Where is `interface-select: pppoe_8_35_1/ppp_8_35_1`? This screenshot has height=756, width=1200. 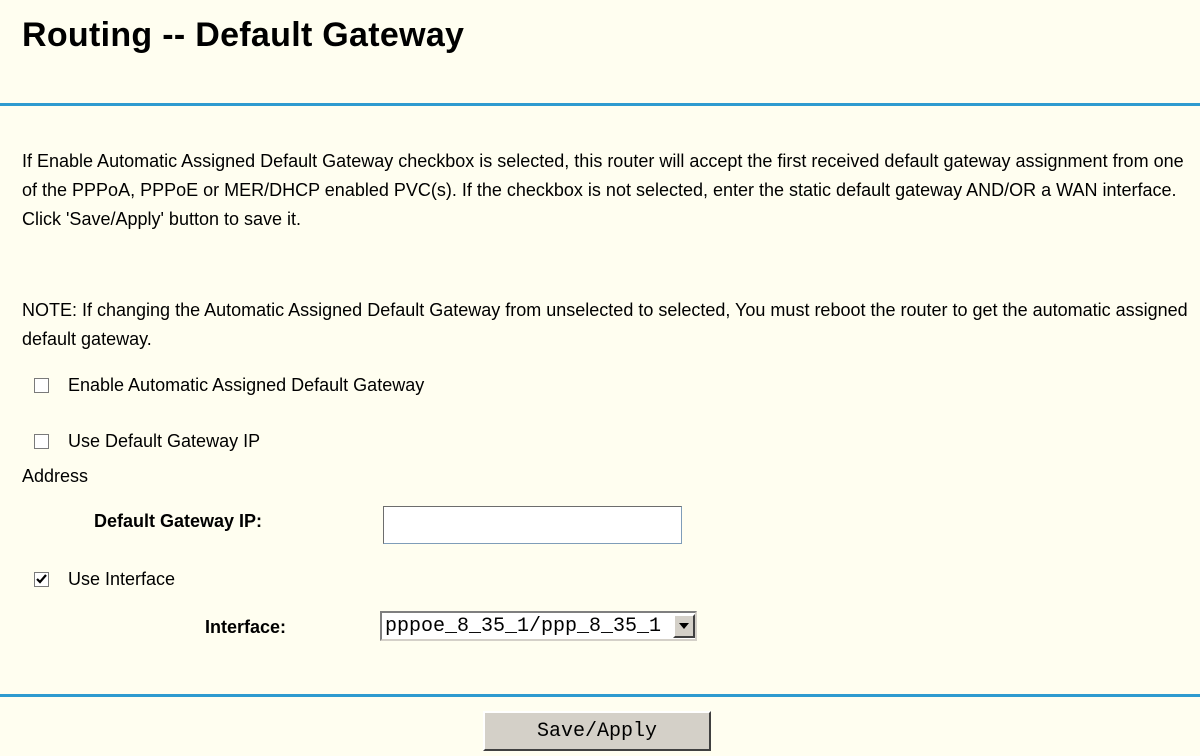 interface-select: pppoe_8_35_1/ppp_8_35_1 is located at coordinates (538, 626).